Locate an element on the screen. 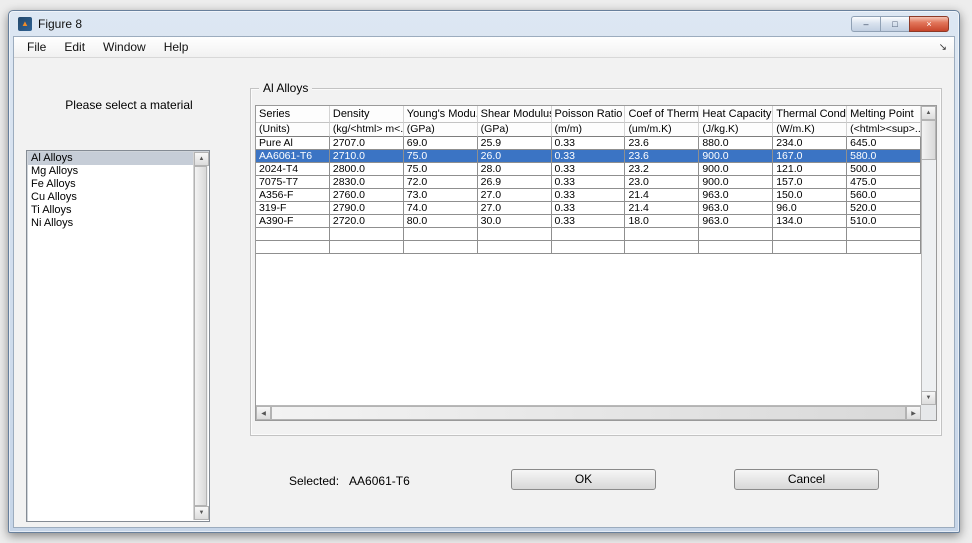  table-hscroll-thumb is located at coordinates (588, 413).